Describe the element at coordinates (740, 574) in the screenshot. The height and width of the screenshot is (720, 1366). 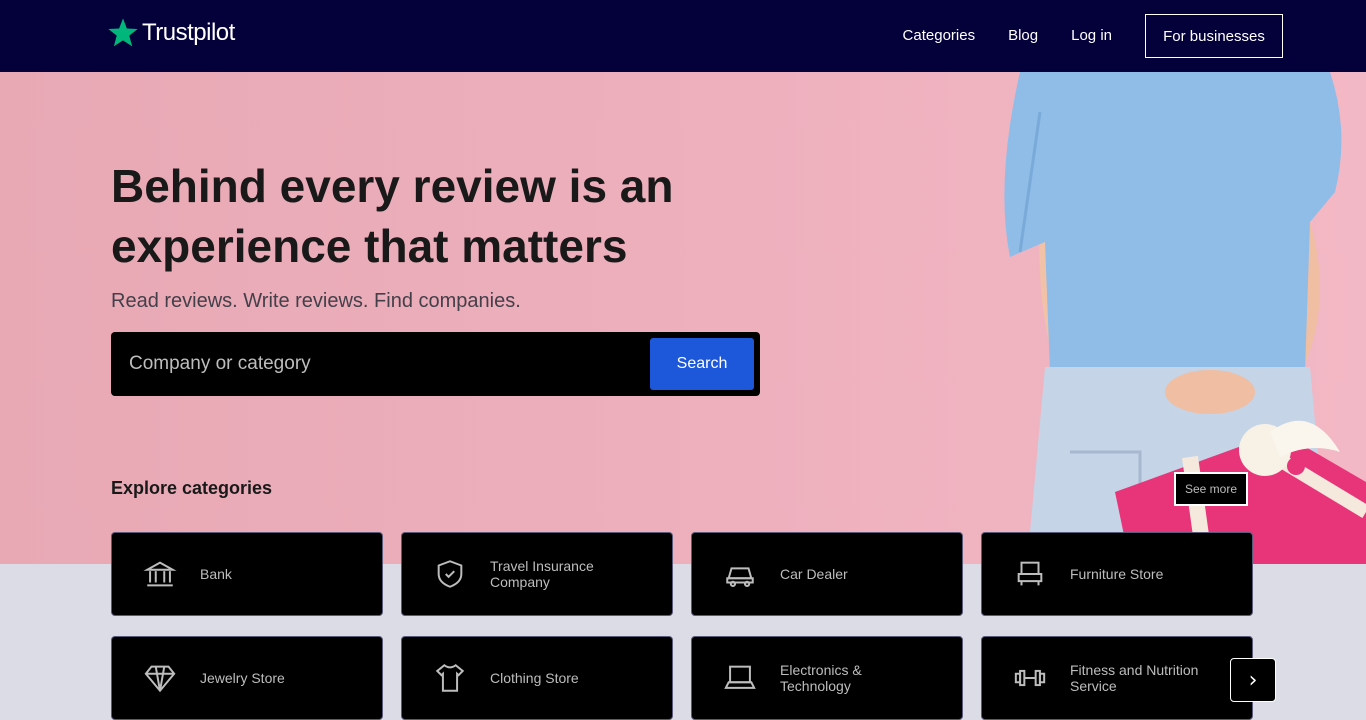
I see `car-icon` at that location.